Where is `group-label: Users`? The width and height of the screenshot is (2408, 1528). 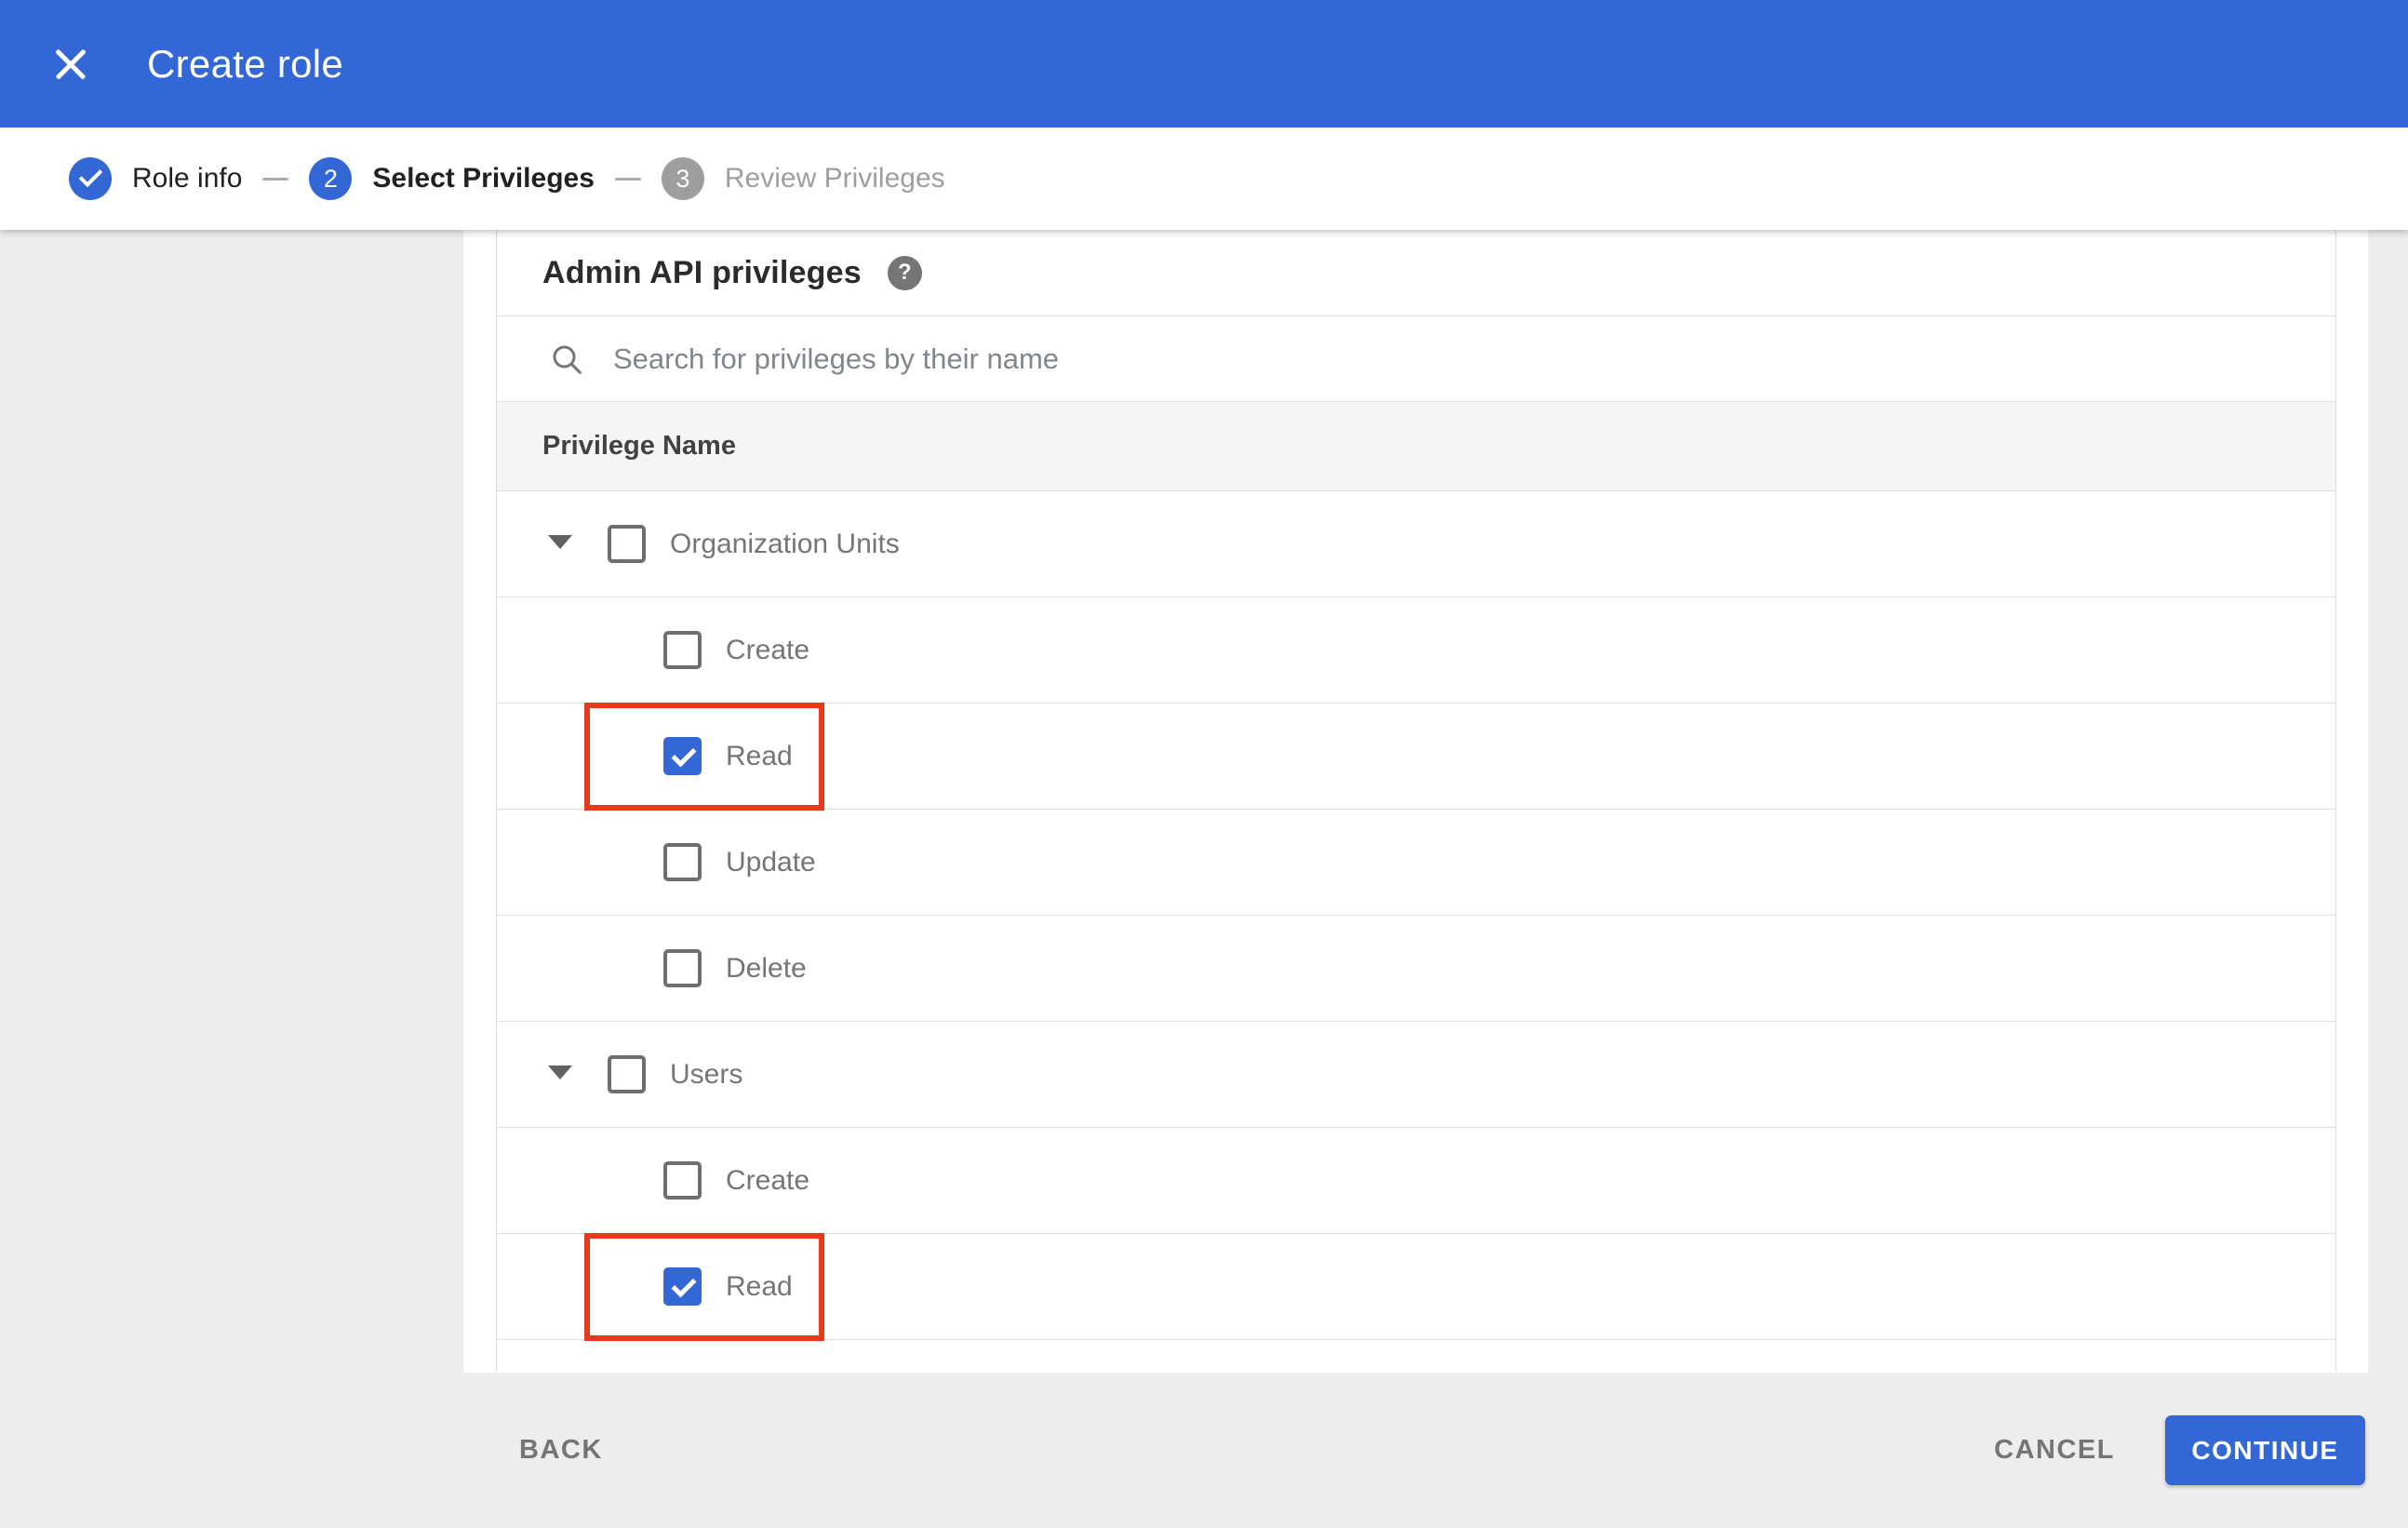
group-label: Users is located at coordinates (707, 1074).